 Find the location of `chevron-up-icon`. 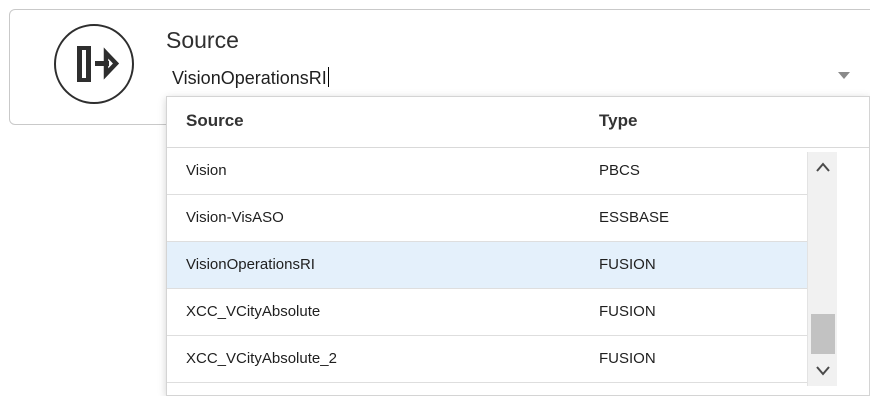

chevron-up-icon is located at coordinates (823, 167).